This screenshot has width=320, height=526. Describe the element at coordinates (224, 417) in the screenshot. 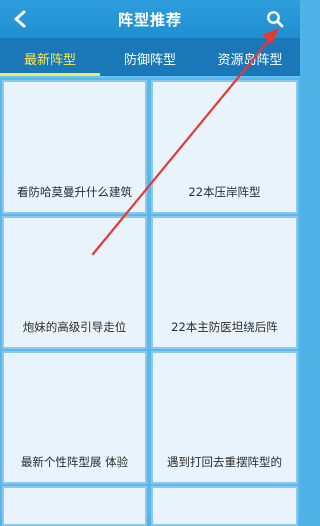

I see `formation-card: 遇到打回去重摆阵型的` at that location.